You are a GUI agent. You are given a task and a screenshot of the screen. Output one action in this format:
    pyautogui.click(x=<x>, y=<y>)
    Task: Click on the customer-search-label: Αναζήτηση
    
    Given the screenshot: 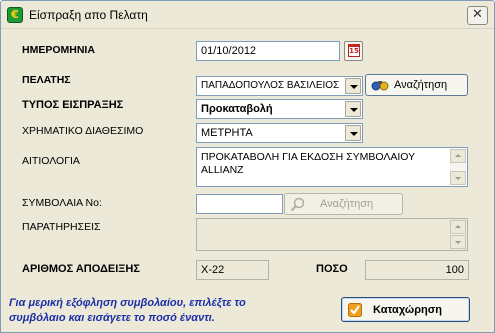 What is the action you would take?
    pyautogui.click(x=421, y=85)
    